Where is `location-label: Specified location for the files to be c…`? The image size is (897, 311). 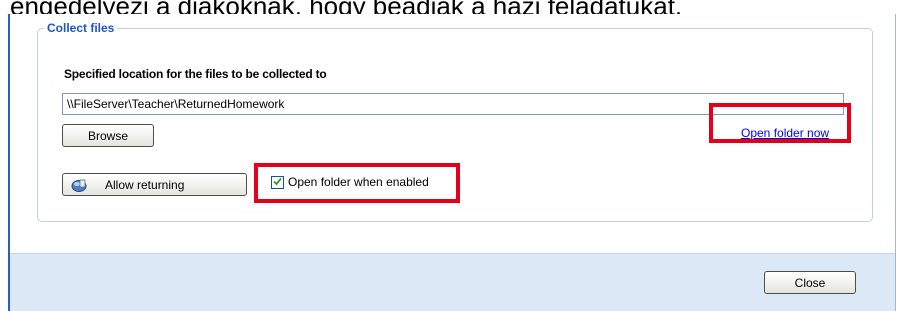
location-label: Specified location for the files to be c… is located at coordinates (195, 74).